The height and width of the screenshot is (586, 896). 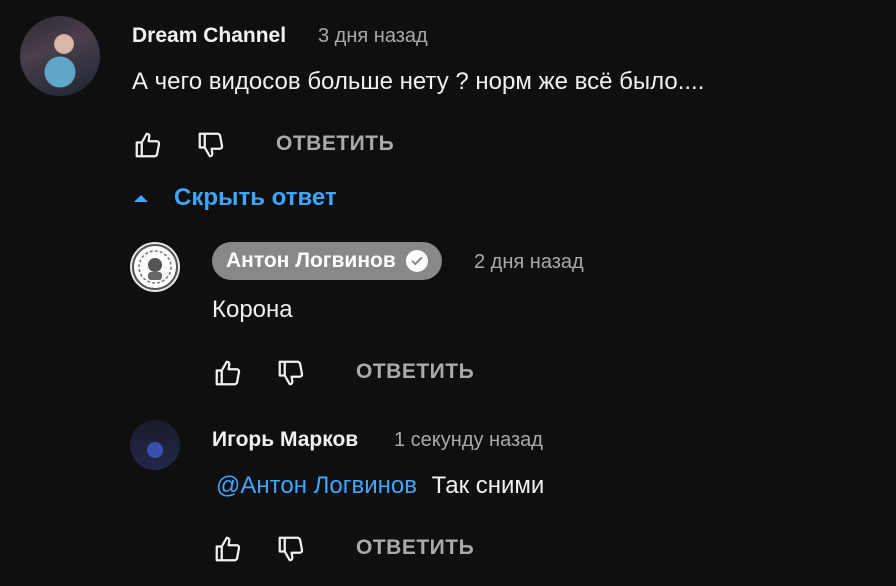 What do you see at coordinates (416, 261) in the screenshot?
I see `checkmark-icon` at bounding box center [416, 261].